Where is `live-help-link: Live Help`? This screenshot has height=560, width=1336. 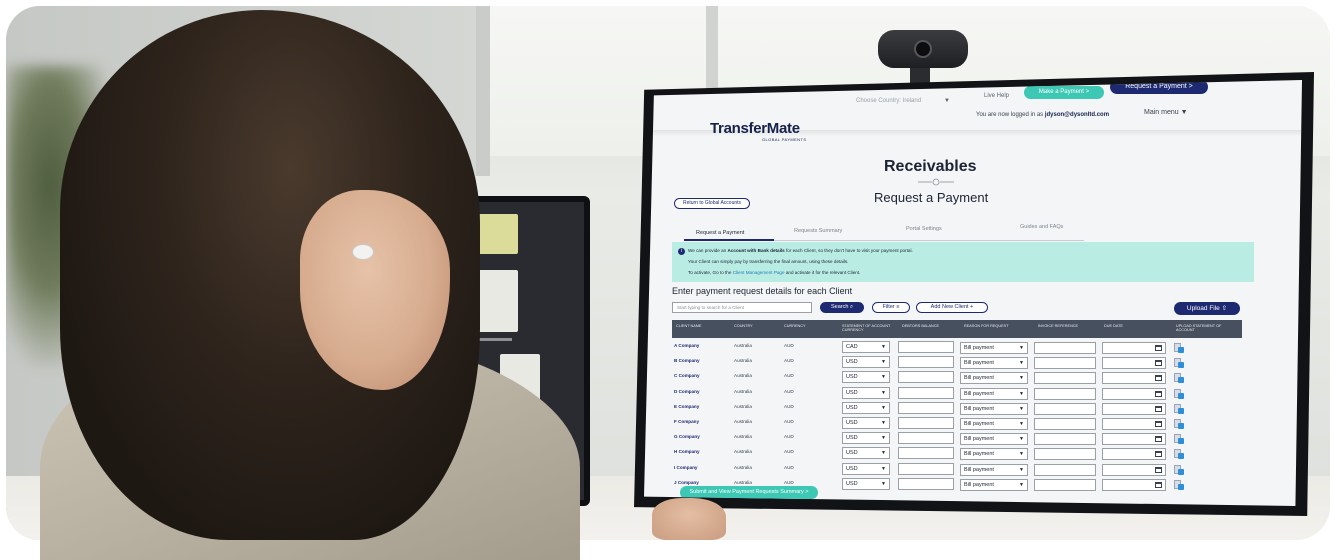 live-help-link: Live Help is located at coordinates (996, 96).